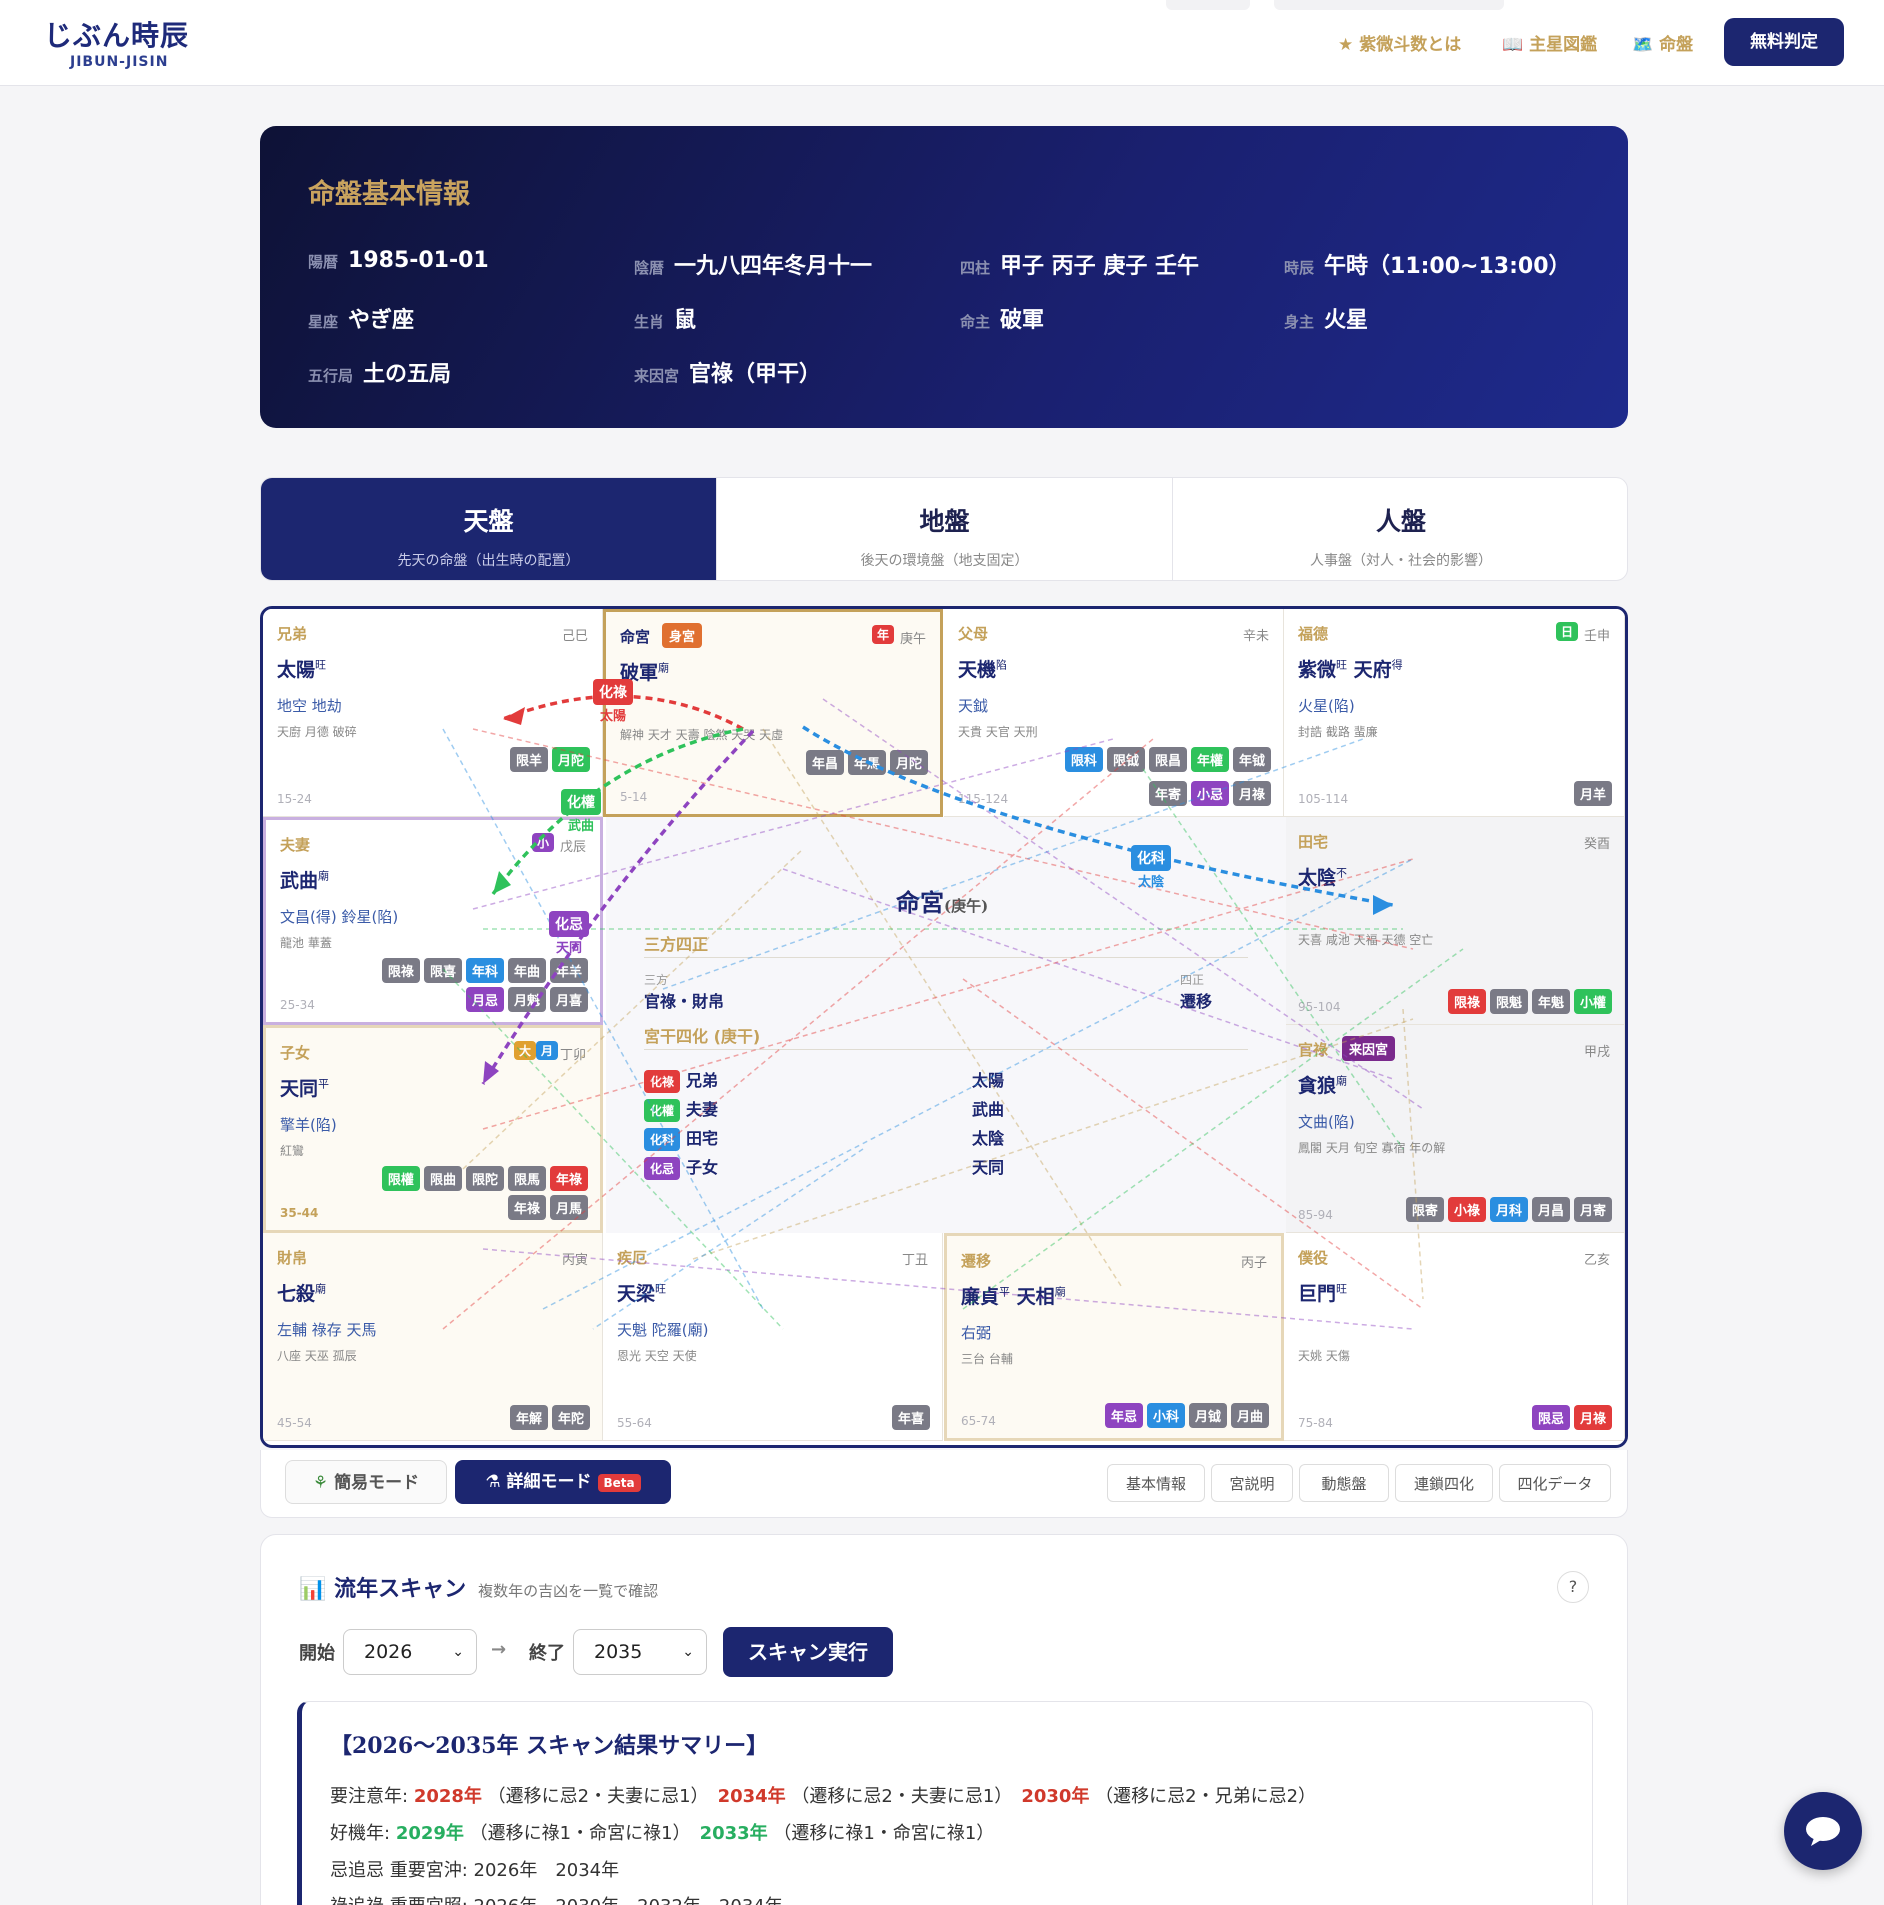 This screenshot has height=1905, width=1884. What do you see at coordinates (635, 637) in the screenshot?
I see `palace-name: 命宮` at bounding box center [635, 637].